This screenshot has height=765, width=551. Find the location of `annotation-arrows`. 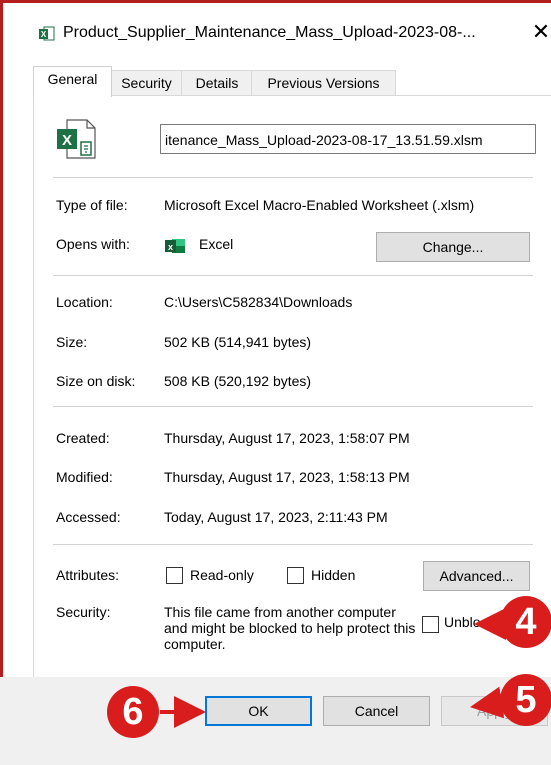

annotation-arrows is located at coordinates (333, 668).